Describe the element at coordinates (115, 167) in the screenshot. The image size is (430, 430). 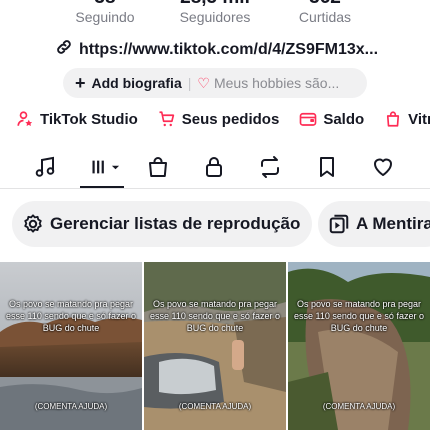
I see `chevron-down-icon` at that location.